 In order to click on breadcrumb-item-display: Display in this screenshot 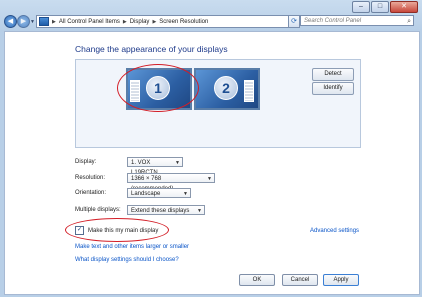, I will do `click(140, 22)`.